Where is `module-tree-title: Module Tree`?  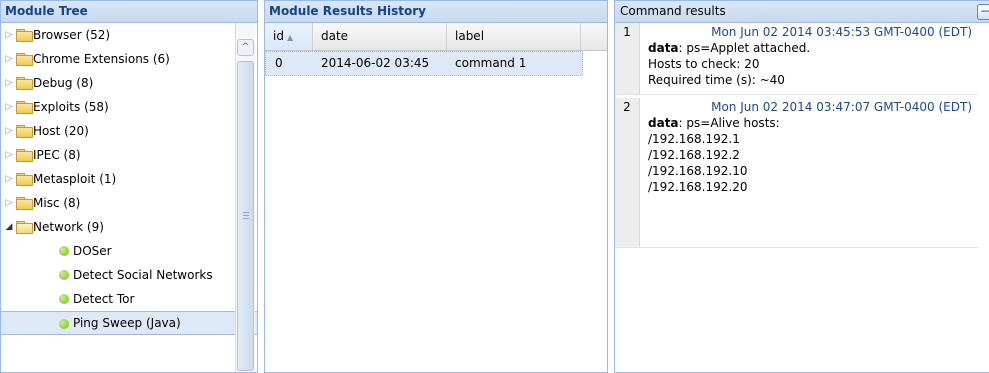 module-tree-title: Module Tree is located at coordinates (129, 12).